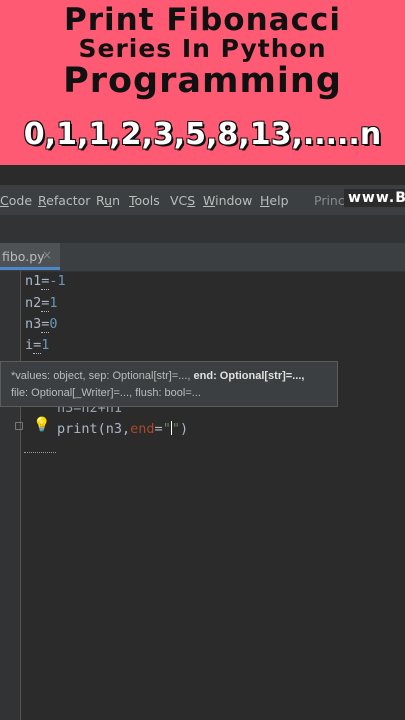 This screenshot has width=405, height=720. What do you see at coordinates (4, 200) in the screenshot?
I see `menu-code-mnemonic: C` at bounding box center [4, 200].